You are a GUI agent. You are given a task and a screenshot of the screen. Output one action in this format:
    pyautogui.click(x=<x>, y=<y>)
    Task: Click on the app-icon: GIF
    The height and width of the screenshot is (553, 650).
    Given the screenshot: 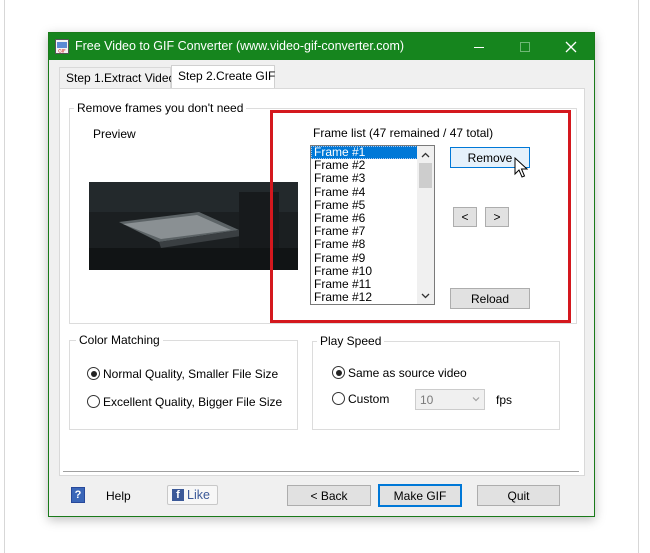 What is the action you would take?
    pyautogui.click(x=62, y=46)
    